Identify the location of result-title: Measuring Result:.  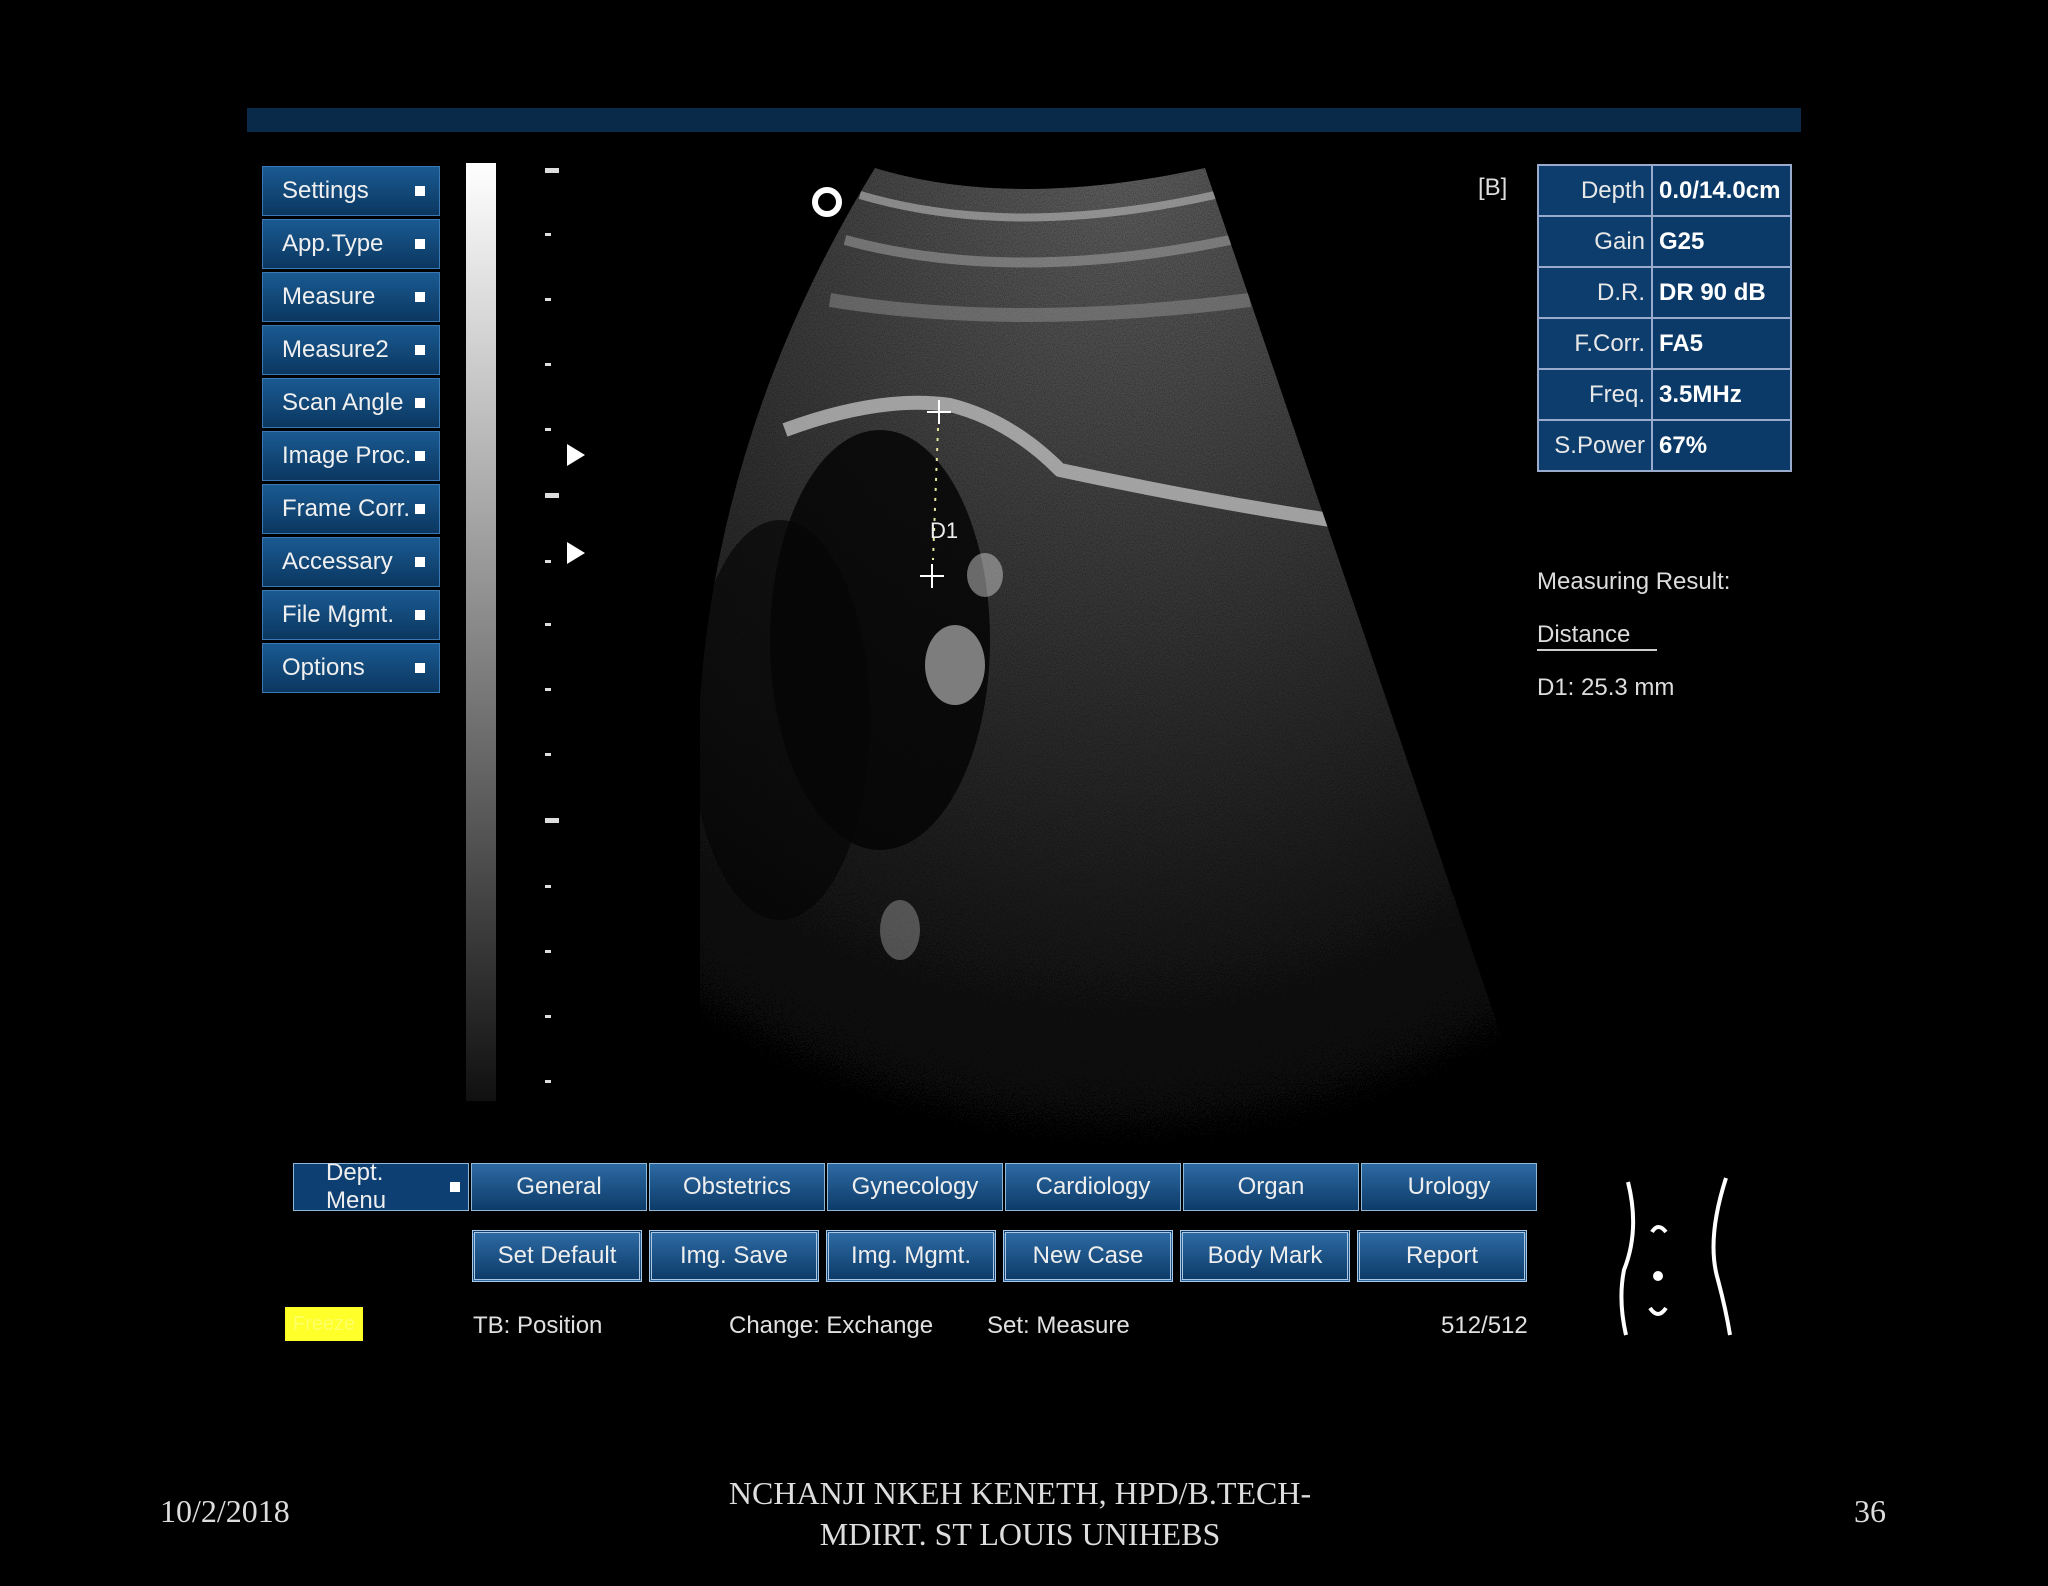
(1634, 581).